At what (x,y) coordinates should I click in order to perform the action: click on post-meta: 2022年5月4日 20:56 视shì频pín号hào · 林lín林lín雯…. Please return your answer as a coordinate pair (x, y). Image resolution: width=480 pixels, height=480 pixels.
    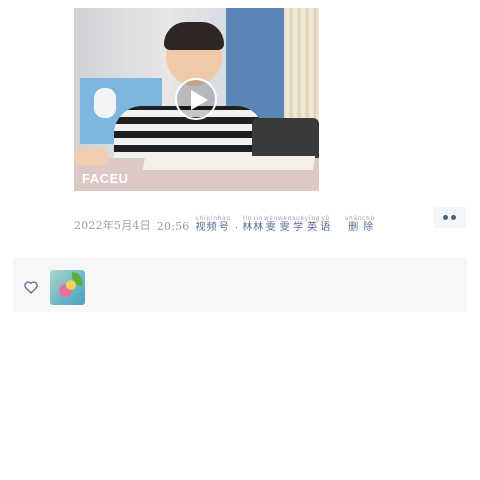
    Looking at the image, I should click on (224, 223).